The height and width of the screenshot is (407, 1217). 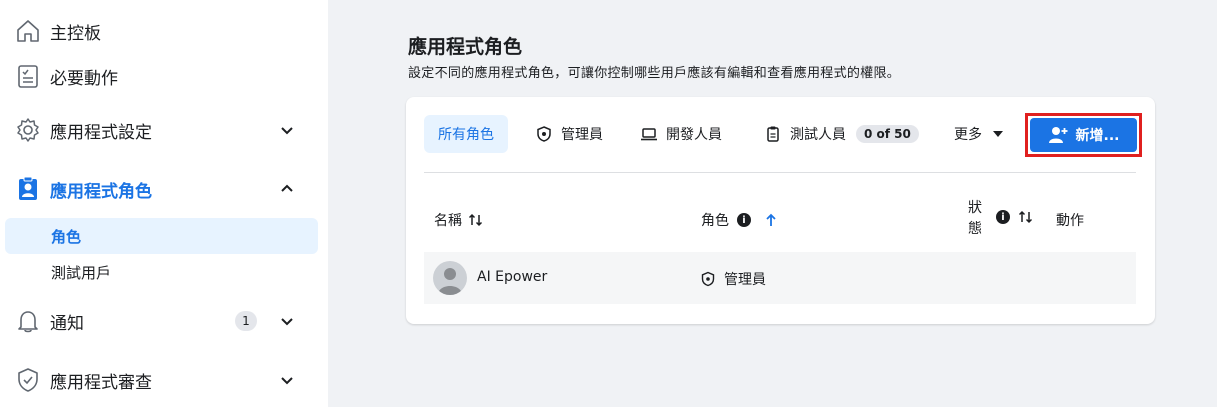 I want to click on tester-count-badge: 0 of 50, so click(x=887, y=134).